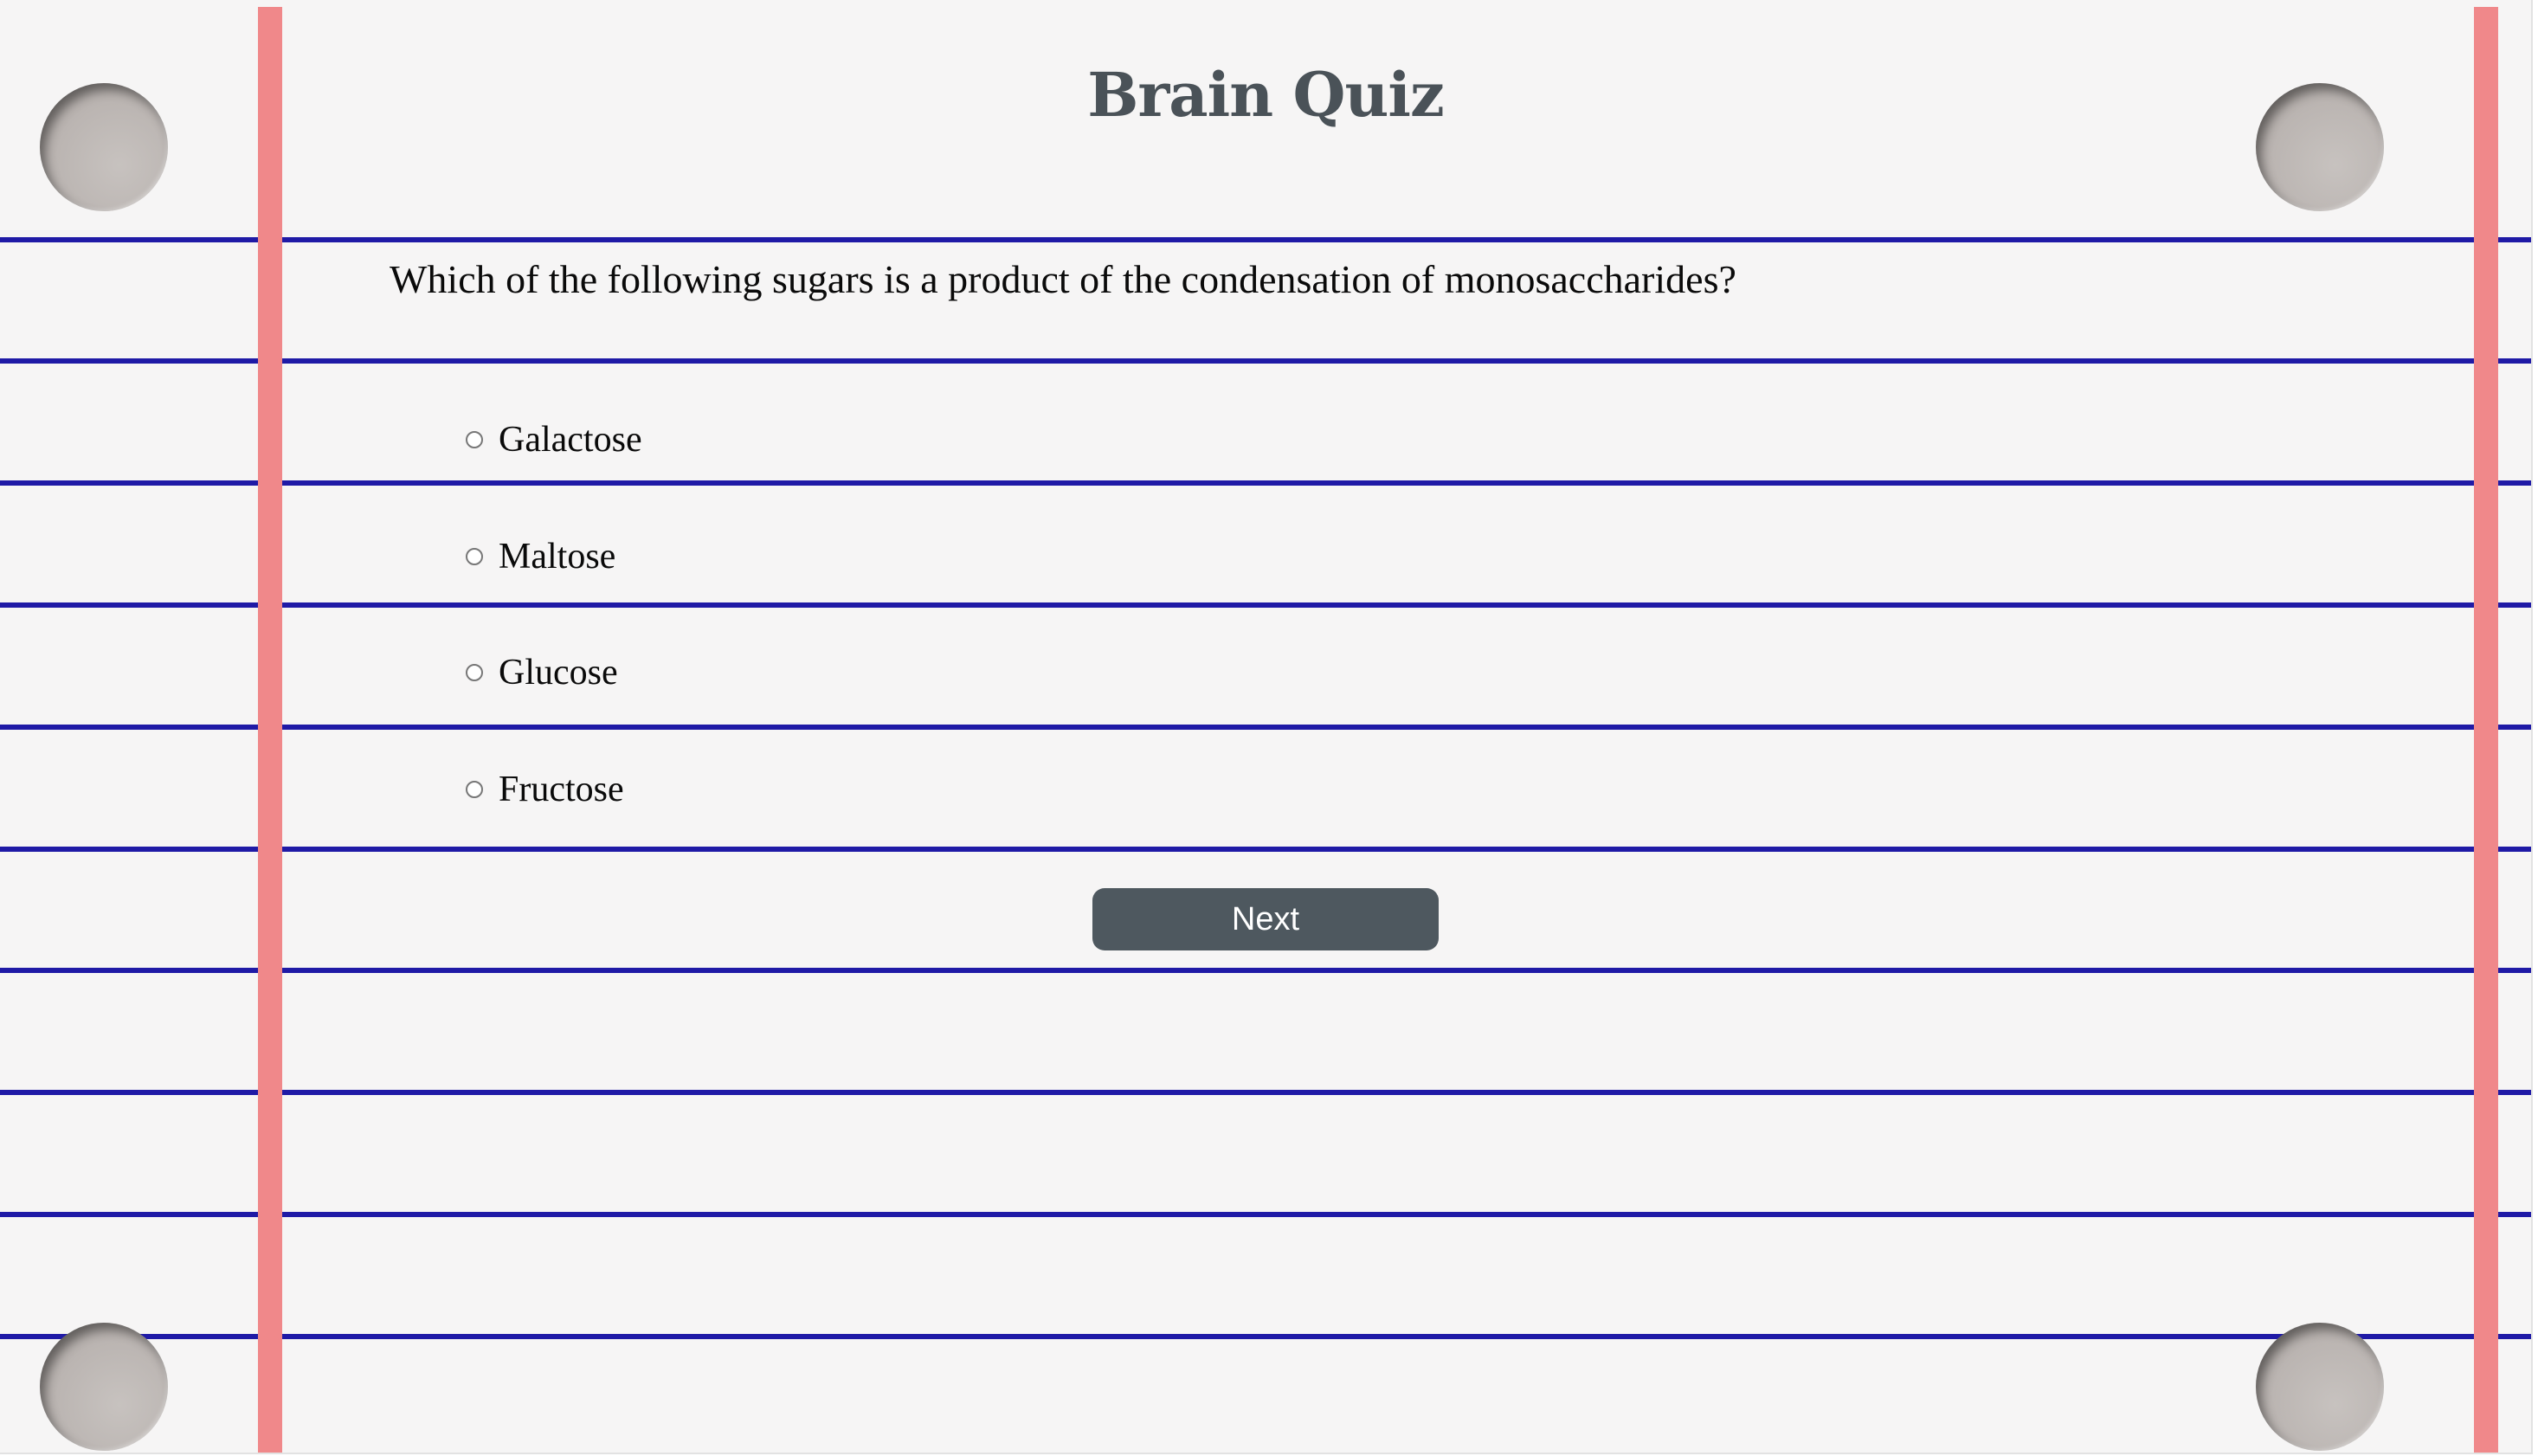 This screenshot has width=2538, height=1456. I want to click on option-glucose: Glucose, so click(542, 673).